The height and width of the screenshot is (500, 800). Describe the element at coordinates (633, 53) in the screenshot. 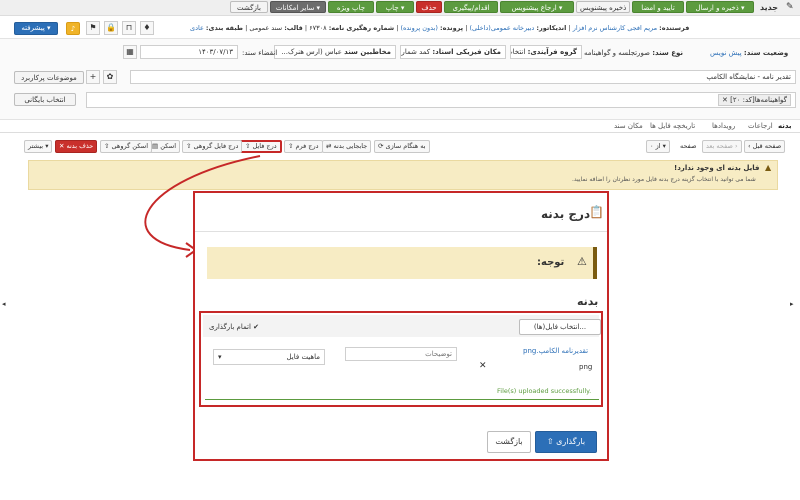

I see `doctype-field: نوع سند: صورتجلسه و گواهینامه` at that location.